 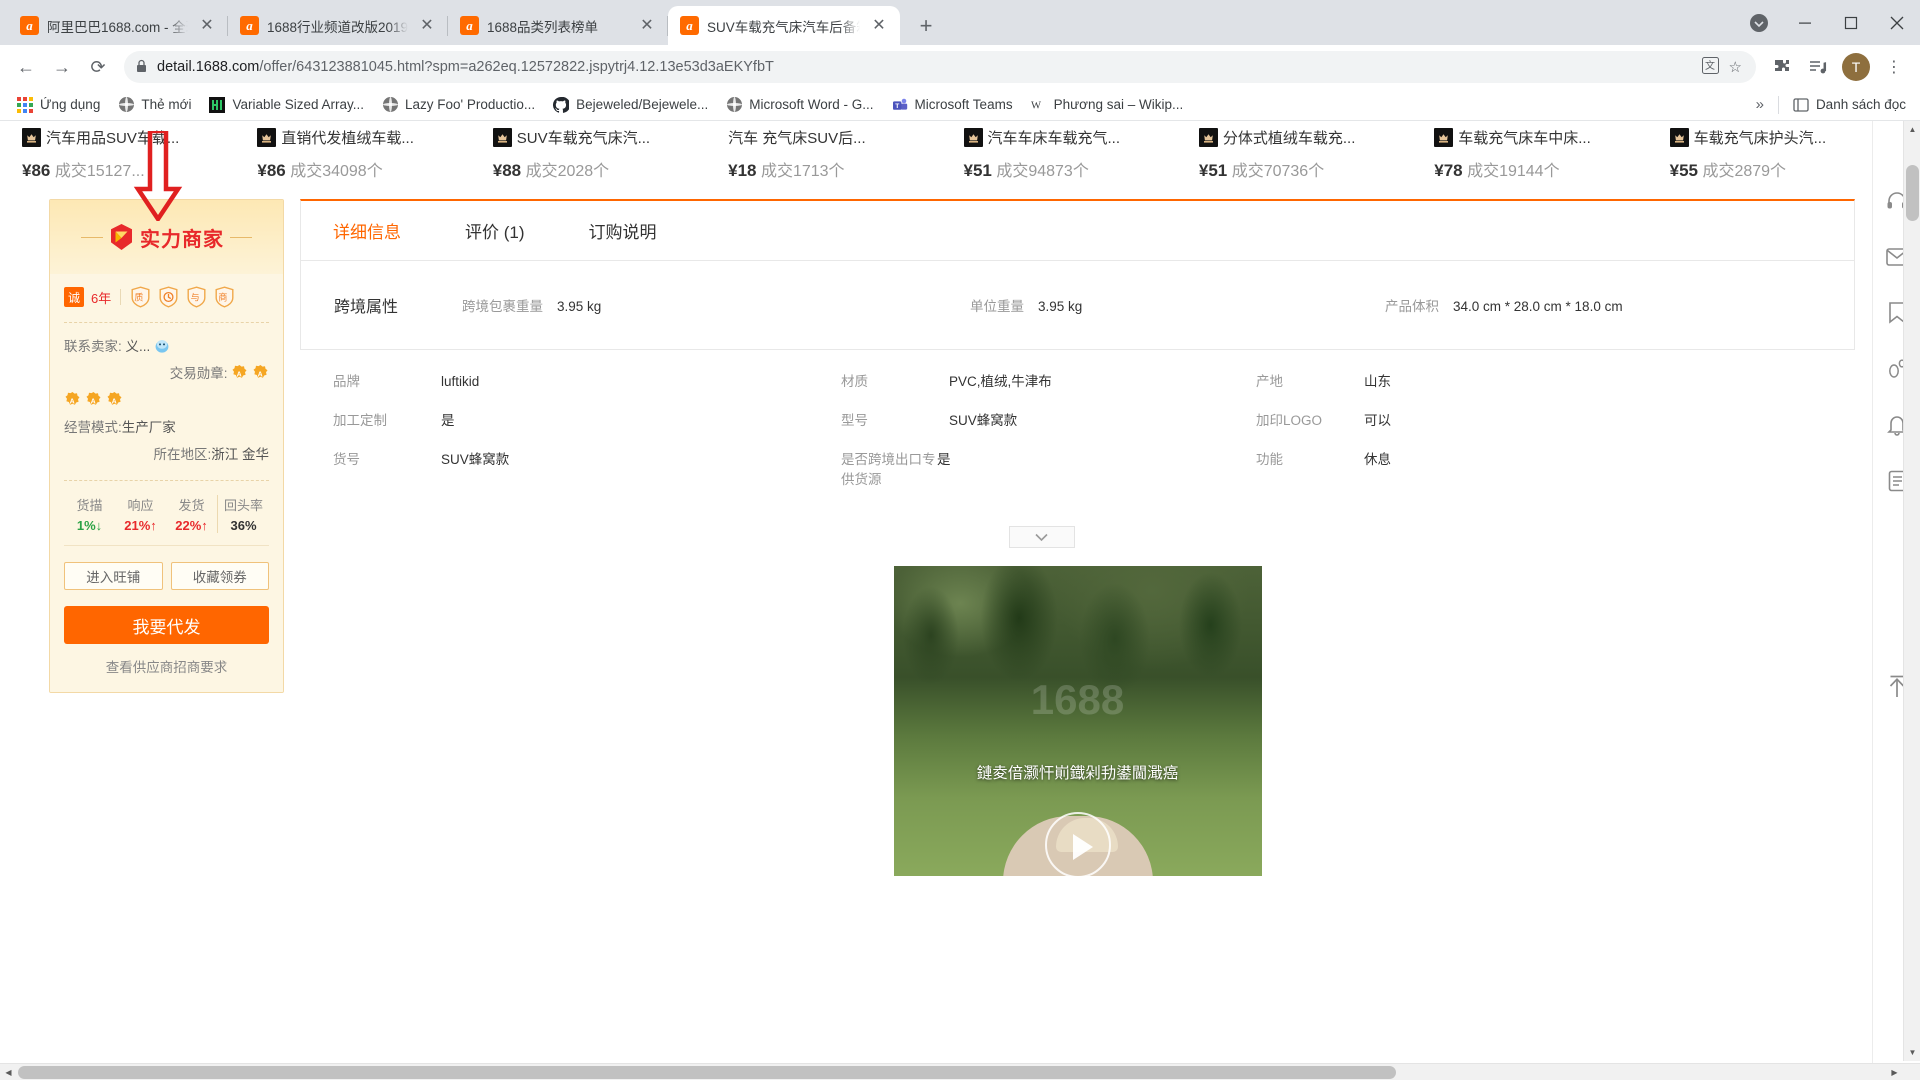 I want to click on profile-avatar: T, so click(x=1856, y=67).